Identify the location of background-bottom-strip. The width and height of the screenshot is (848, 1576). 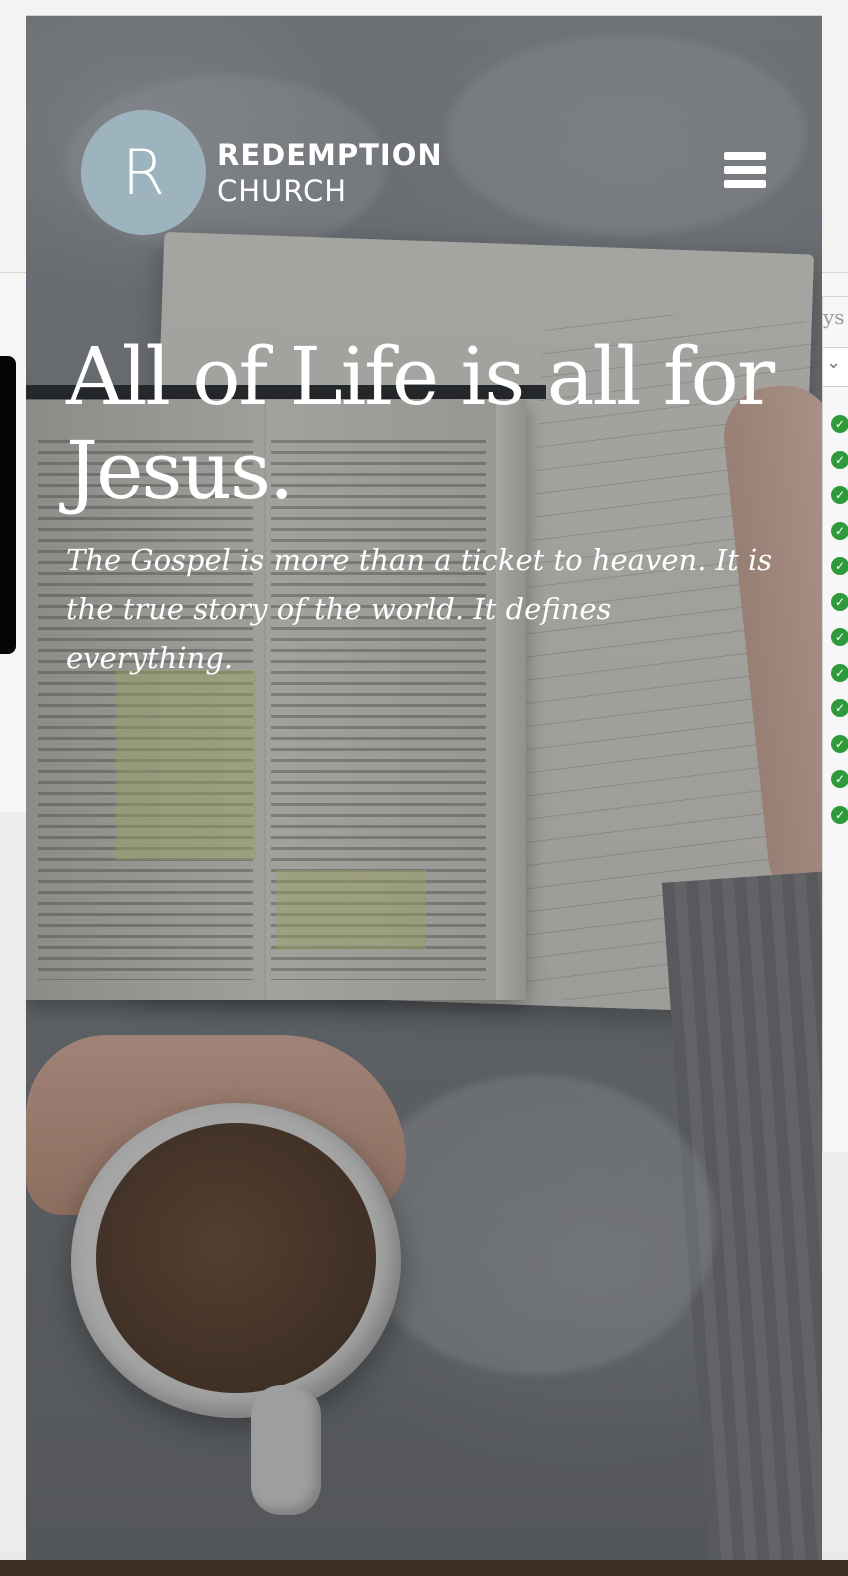
(424, 1568).